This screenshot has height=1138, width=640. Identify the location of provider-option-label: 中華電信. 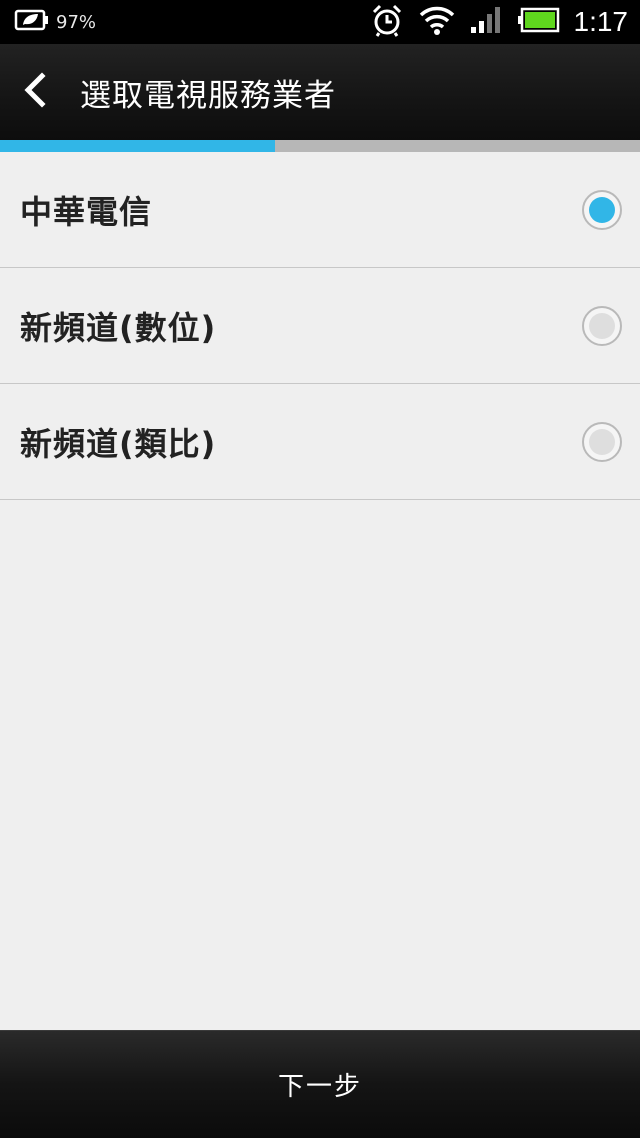
(86, 211).